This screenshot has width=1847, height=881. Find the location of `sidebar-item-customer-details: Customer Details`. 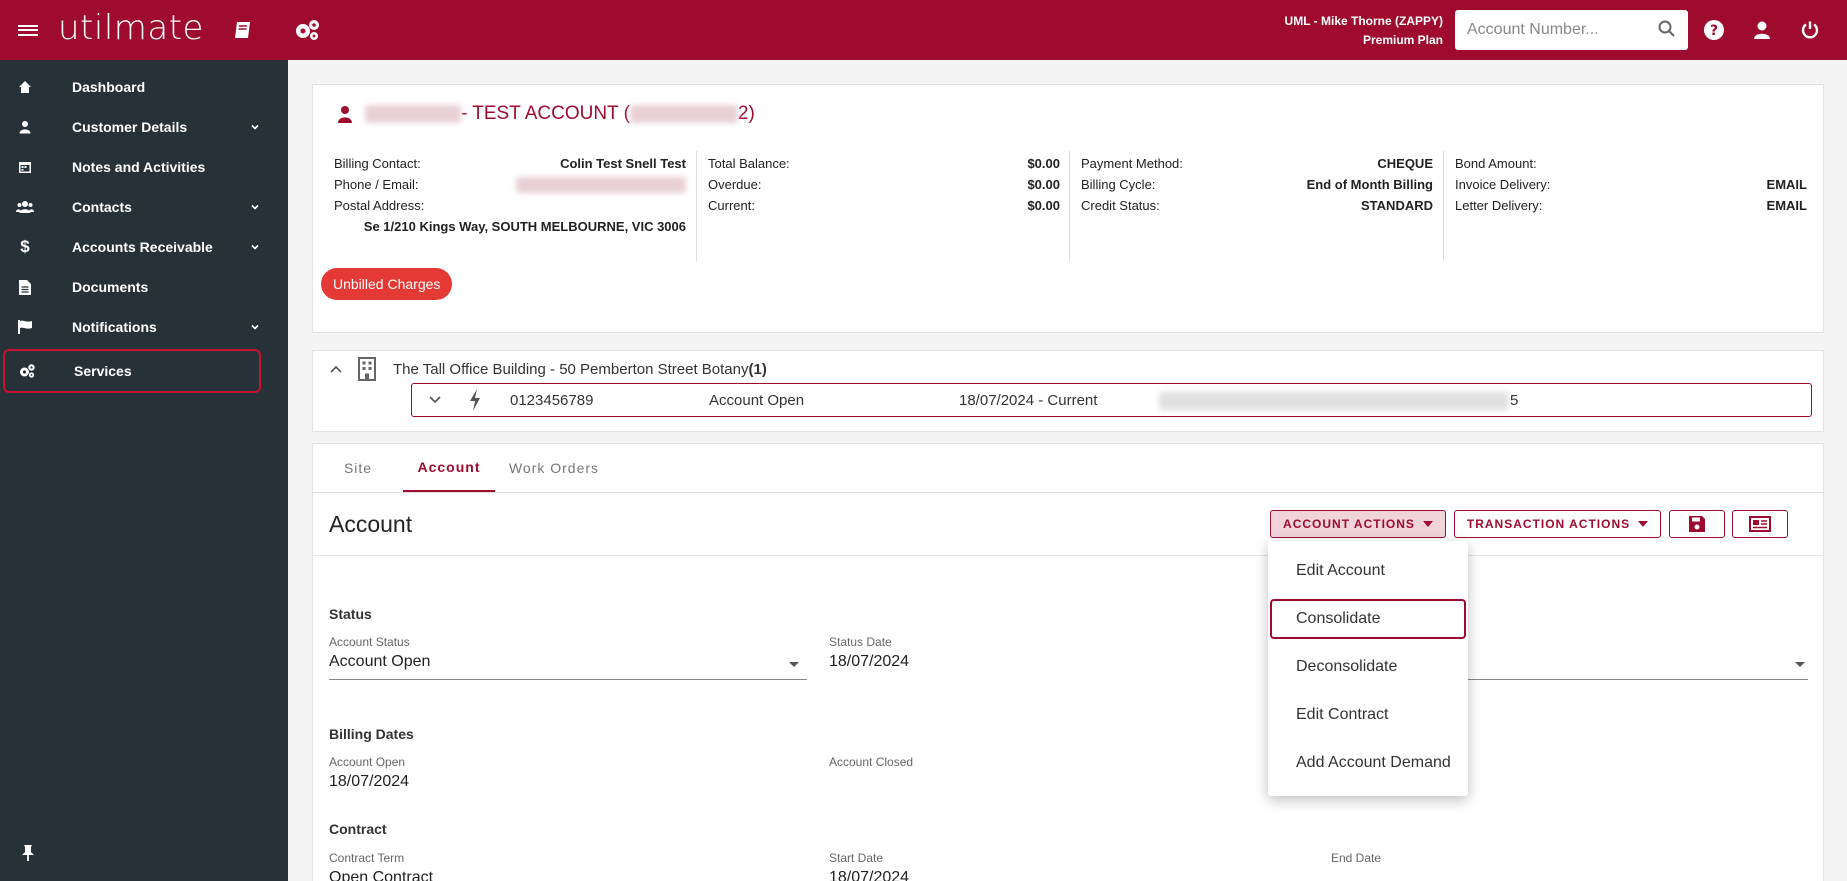

sidebar-item-customer-details: Customer Details is located at coordinates (144, 127).